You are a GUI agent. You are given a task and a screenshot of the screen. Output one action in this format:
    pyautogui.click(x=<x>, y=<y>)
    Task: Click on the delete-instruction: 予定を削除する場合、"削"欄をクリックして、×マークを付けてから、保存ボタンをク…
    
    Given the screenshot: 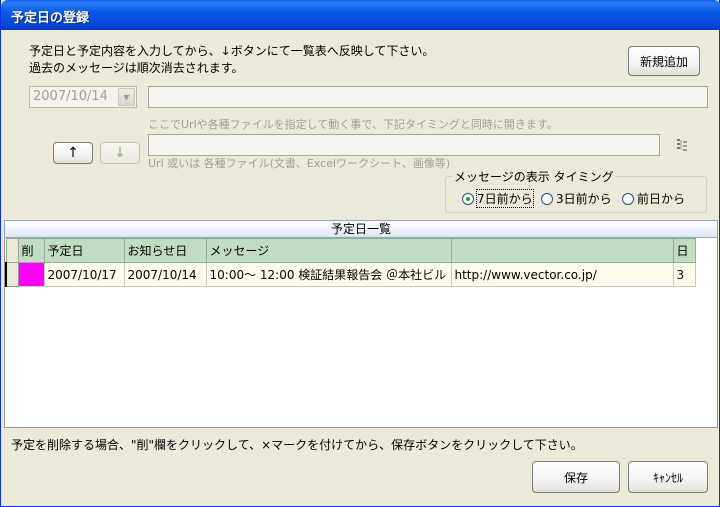 What is the action you would take?
    pyautogui.click(x=297, y=445)
    